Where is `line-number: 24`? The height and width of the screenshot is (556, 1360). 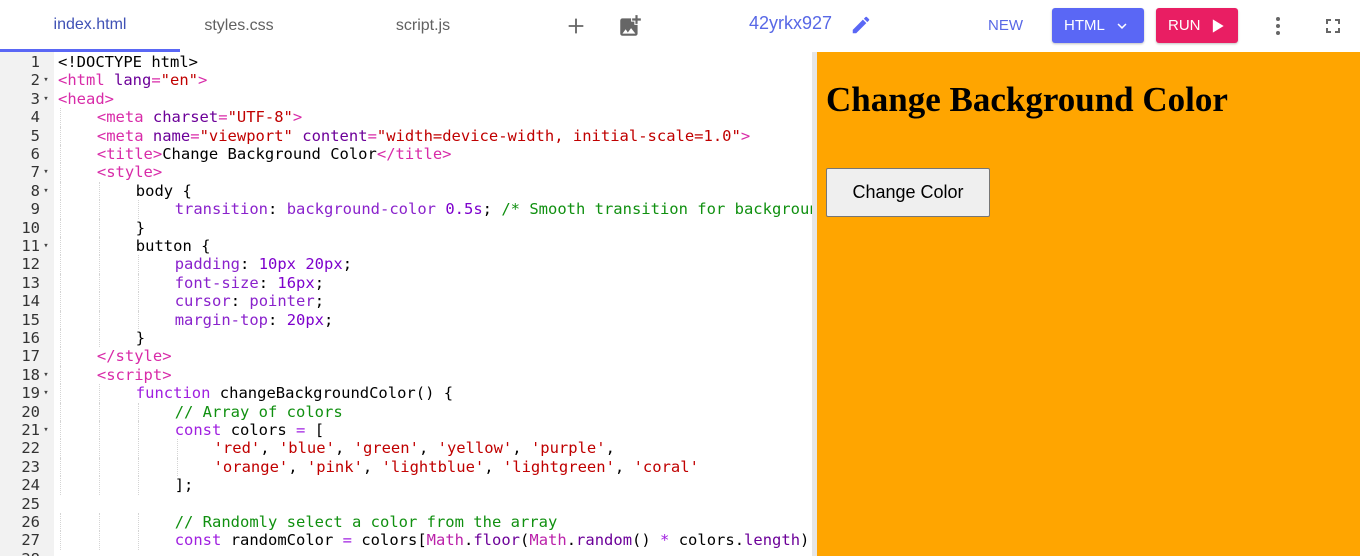
line-number: 24 is located at coordinates (30, 485).